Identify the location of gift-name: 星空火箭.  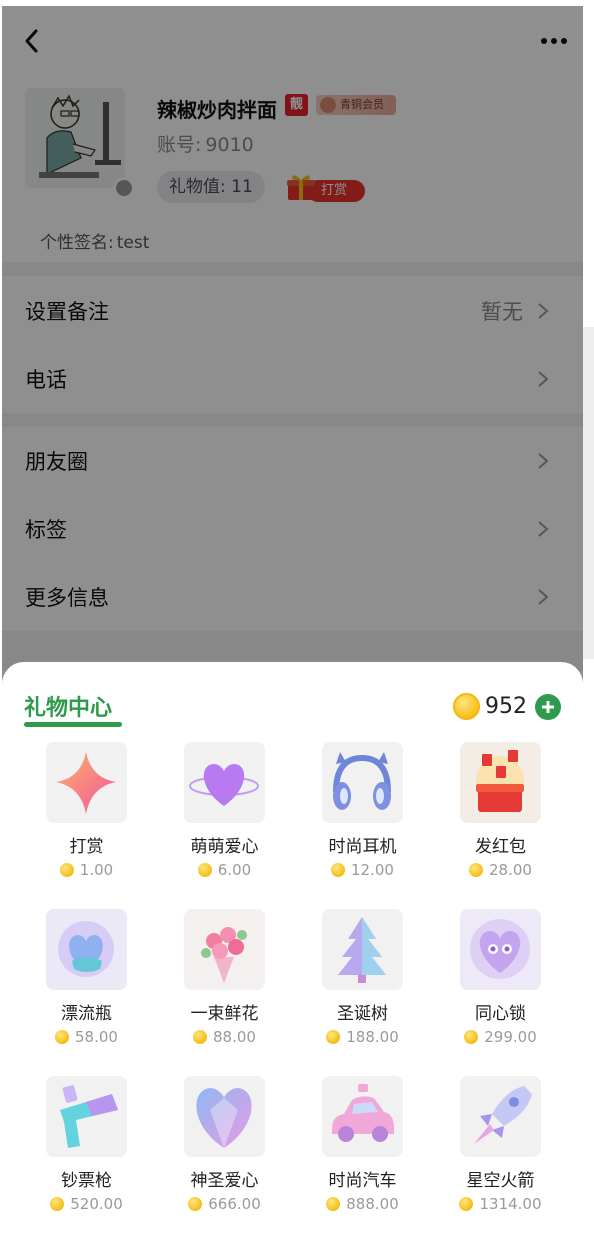
(500, 1181).